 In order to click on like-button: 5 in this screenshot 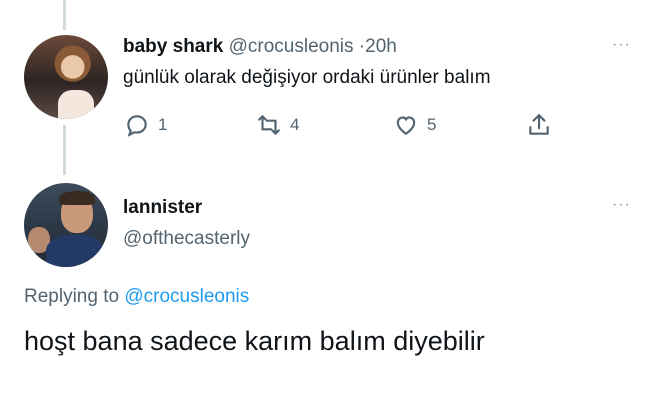, I will do `click(414, 125)`.